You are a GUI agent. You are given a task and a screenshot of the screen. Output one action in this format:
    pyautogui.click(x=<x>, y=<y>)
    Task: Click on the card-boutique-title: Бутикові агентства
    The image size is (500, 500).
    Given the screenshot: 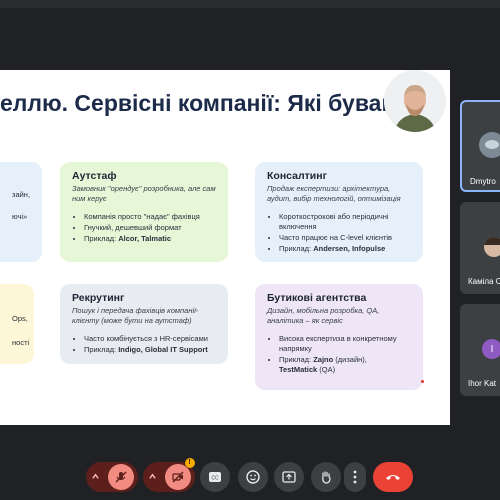 What is the action you would take?
    pyautogui.click(x=317, y=298)
    